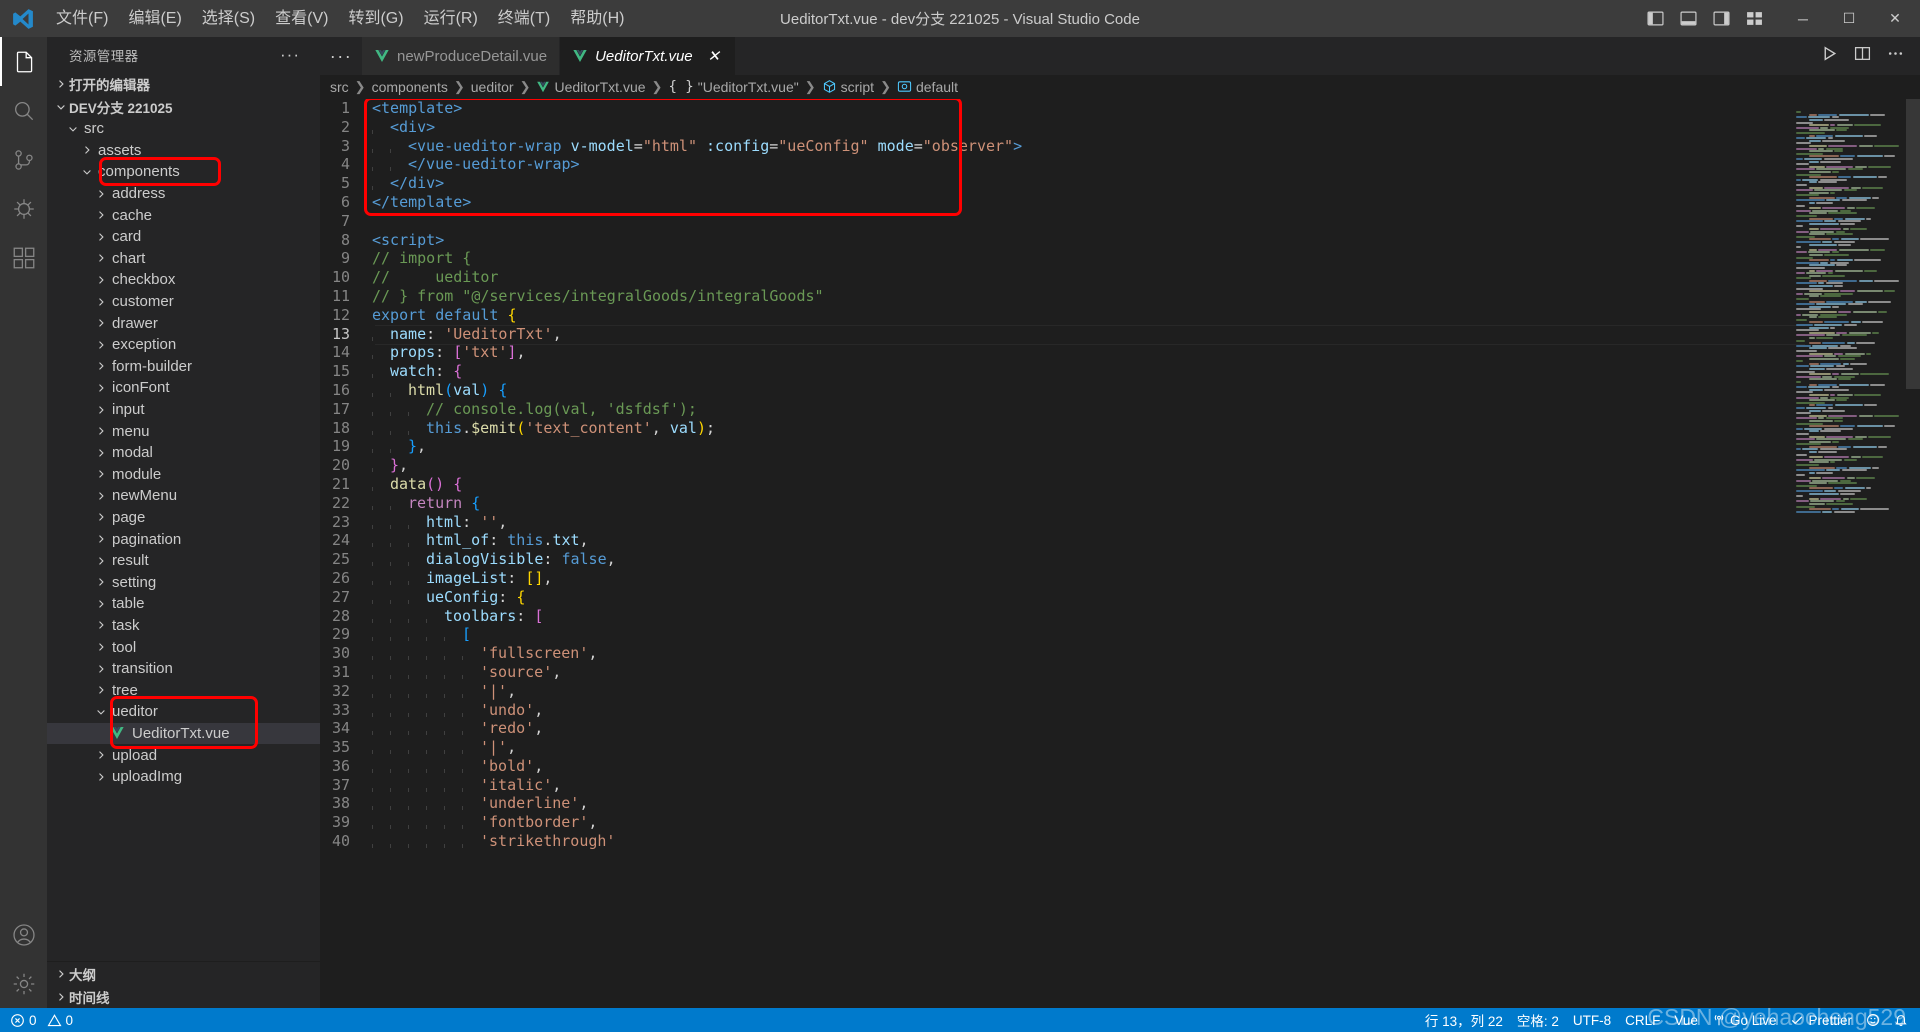 This screenshot has height=1032, width=1920. What do you see at coordinates (1146, 240) in the screenshot?
I see `code-line-text: <script>` at bounding box center [1146, 240].